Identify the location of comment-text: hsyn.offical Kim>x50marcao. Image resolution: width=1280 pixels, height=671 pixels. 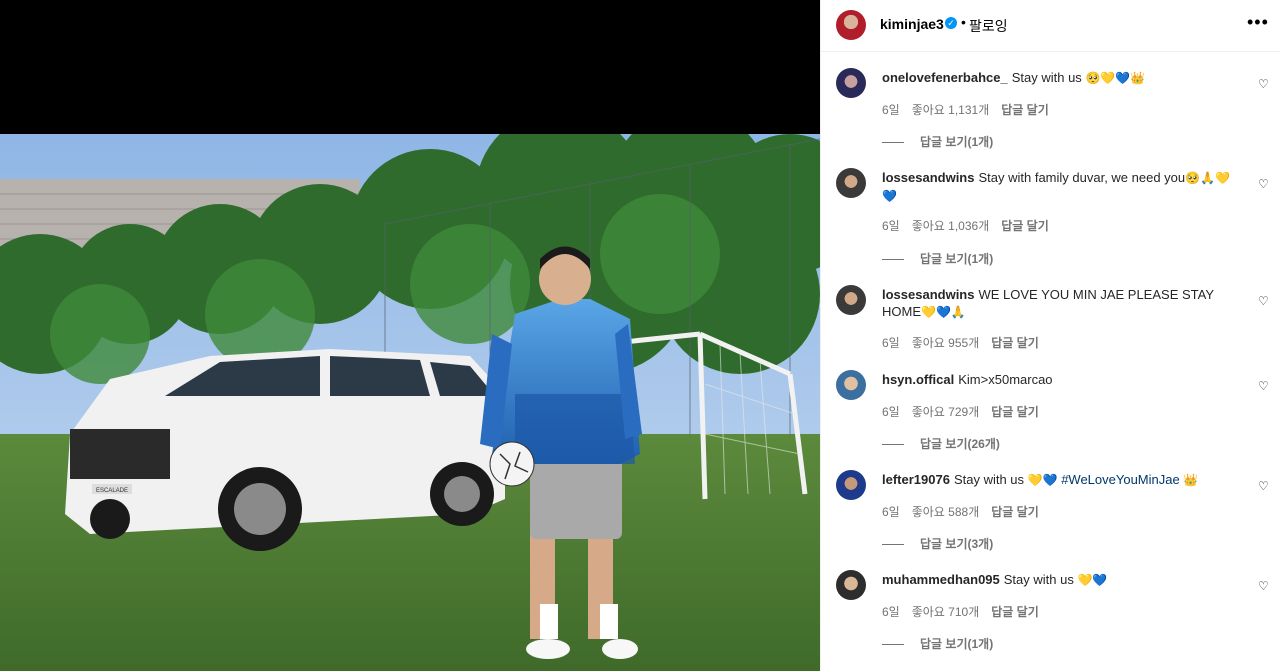
(1062, 379).